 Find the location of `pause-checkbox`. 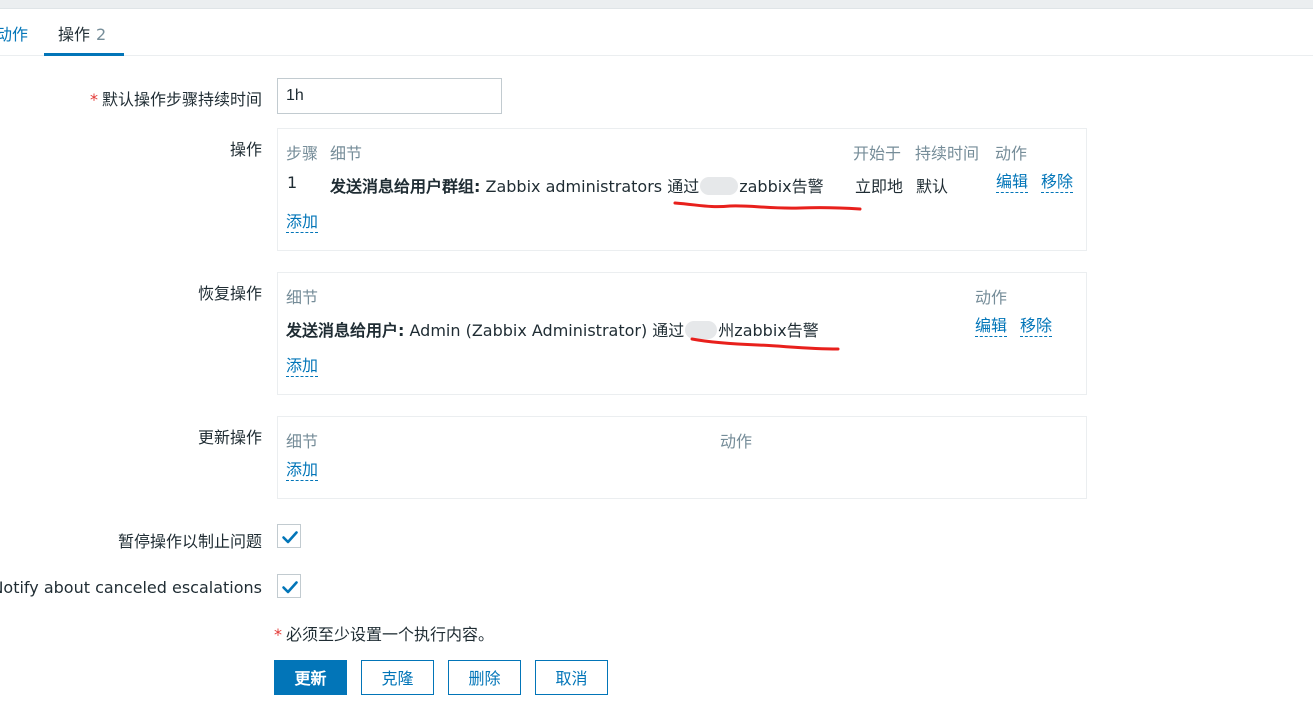

pause-checkbox is located at coordinates (289, 536).